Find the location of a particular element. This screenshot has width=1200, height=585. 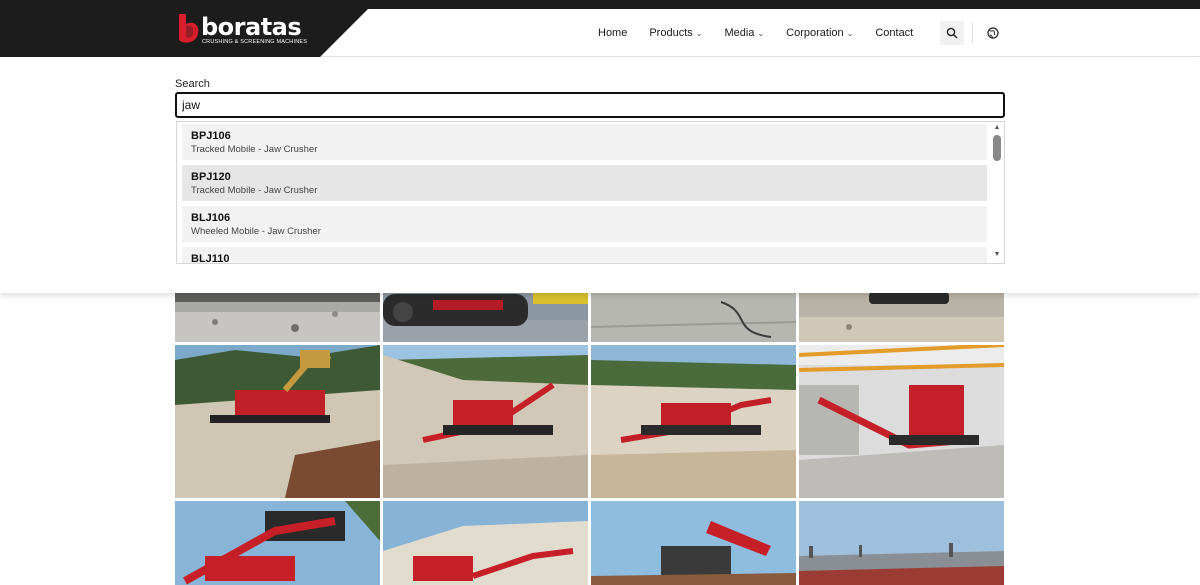

globe-icon is located at coordinates (993, 33).